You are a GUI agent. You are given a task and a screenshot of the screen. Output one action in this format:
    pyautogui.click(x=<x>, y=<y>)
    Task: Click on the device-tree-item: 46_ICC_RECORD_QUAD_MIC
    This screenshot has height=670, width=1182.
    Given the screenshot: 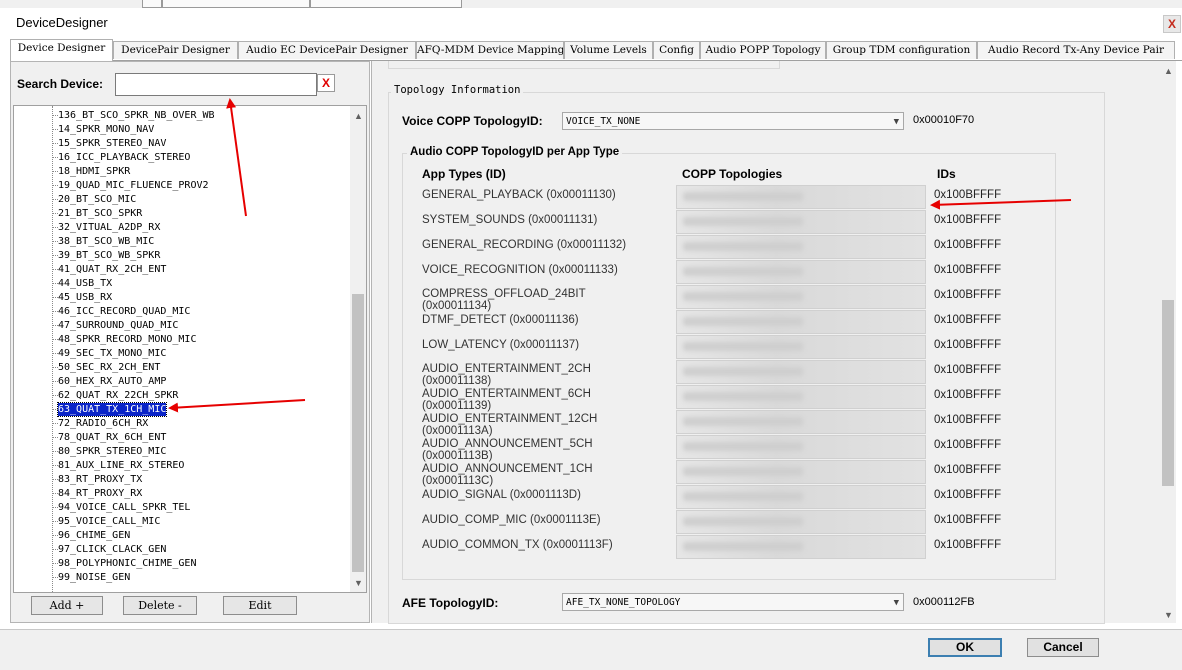 What is the action you would take?
    pyautogui.click(x=124, y=311)
    